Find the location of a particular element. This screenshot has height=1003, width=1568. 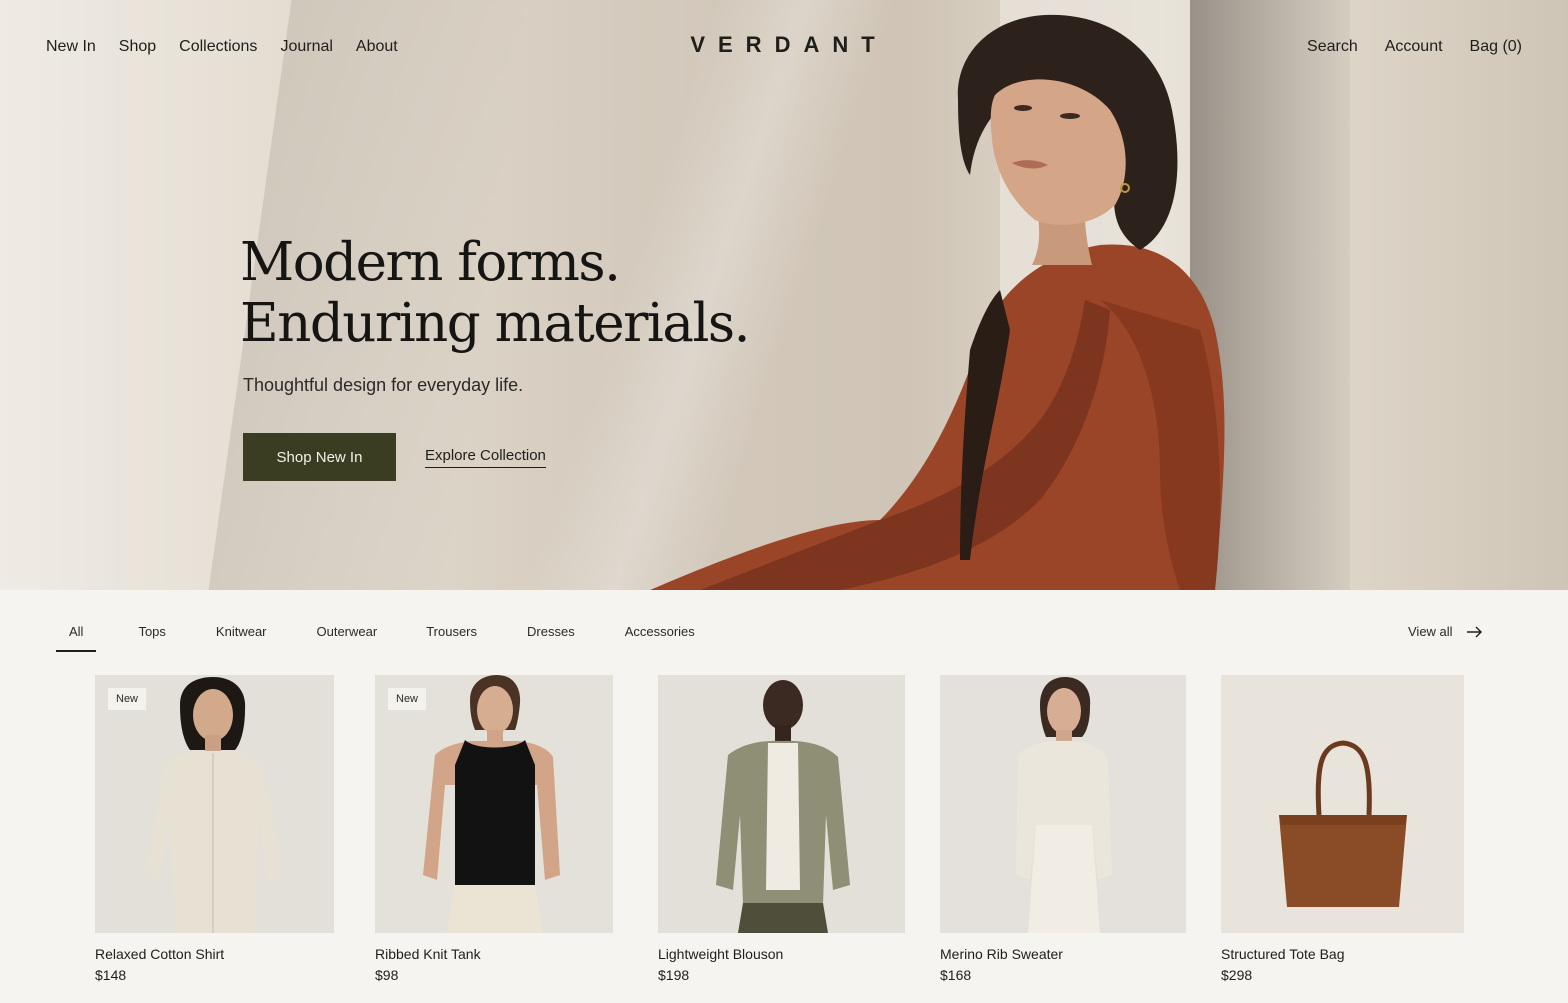

product-card: New Relaxed Cotton Shirt $148 is located at coordinates (214, 829).